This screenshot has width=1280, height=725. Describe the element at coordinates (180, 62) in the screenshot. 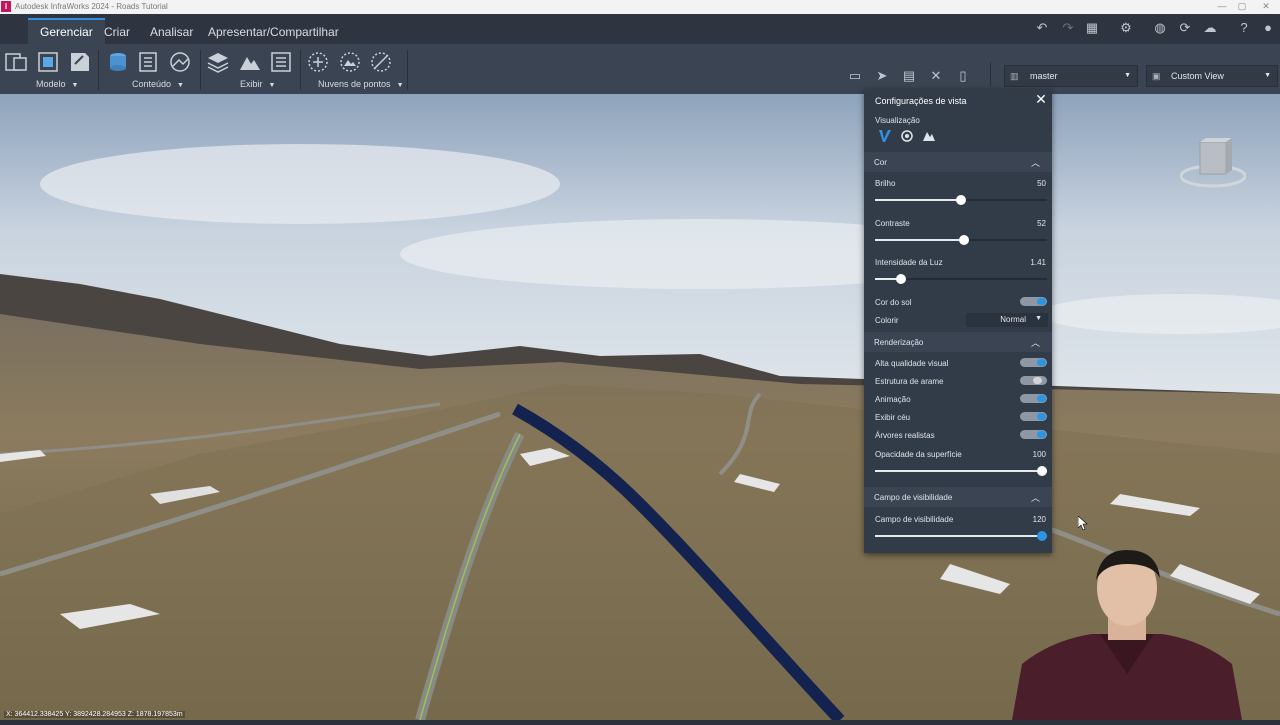

I see `model-explorer-icon` at that location.